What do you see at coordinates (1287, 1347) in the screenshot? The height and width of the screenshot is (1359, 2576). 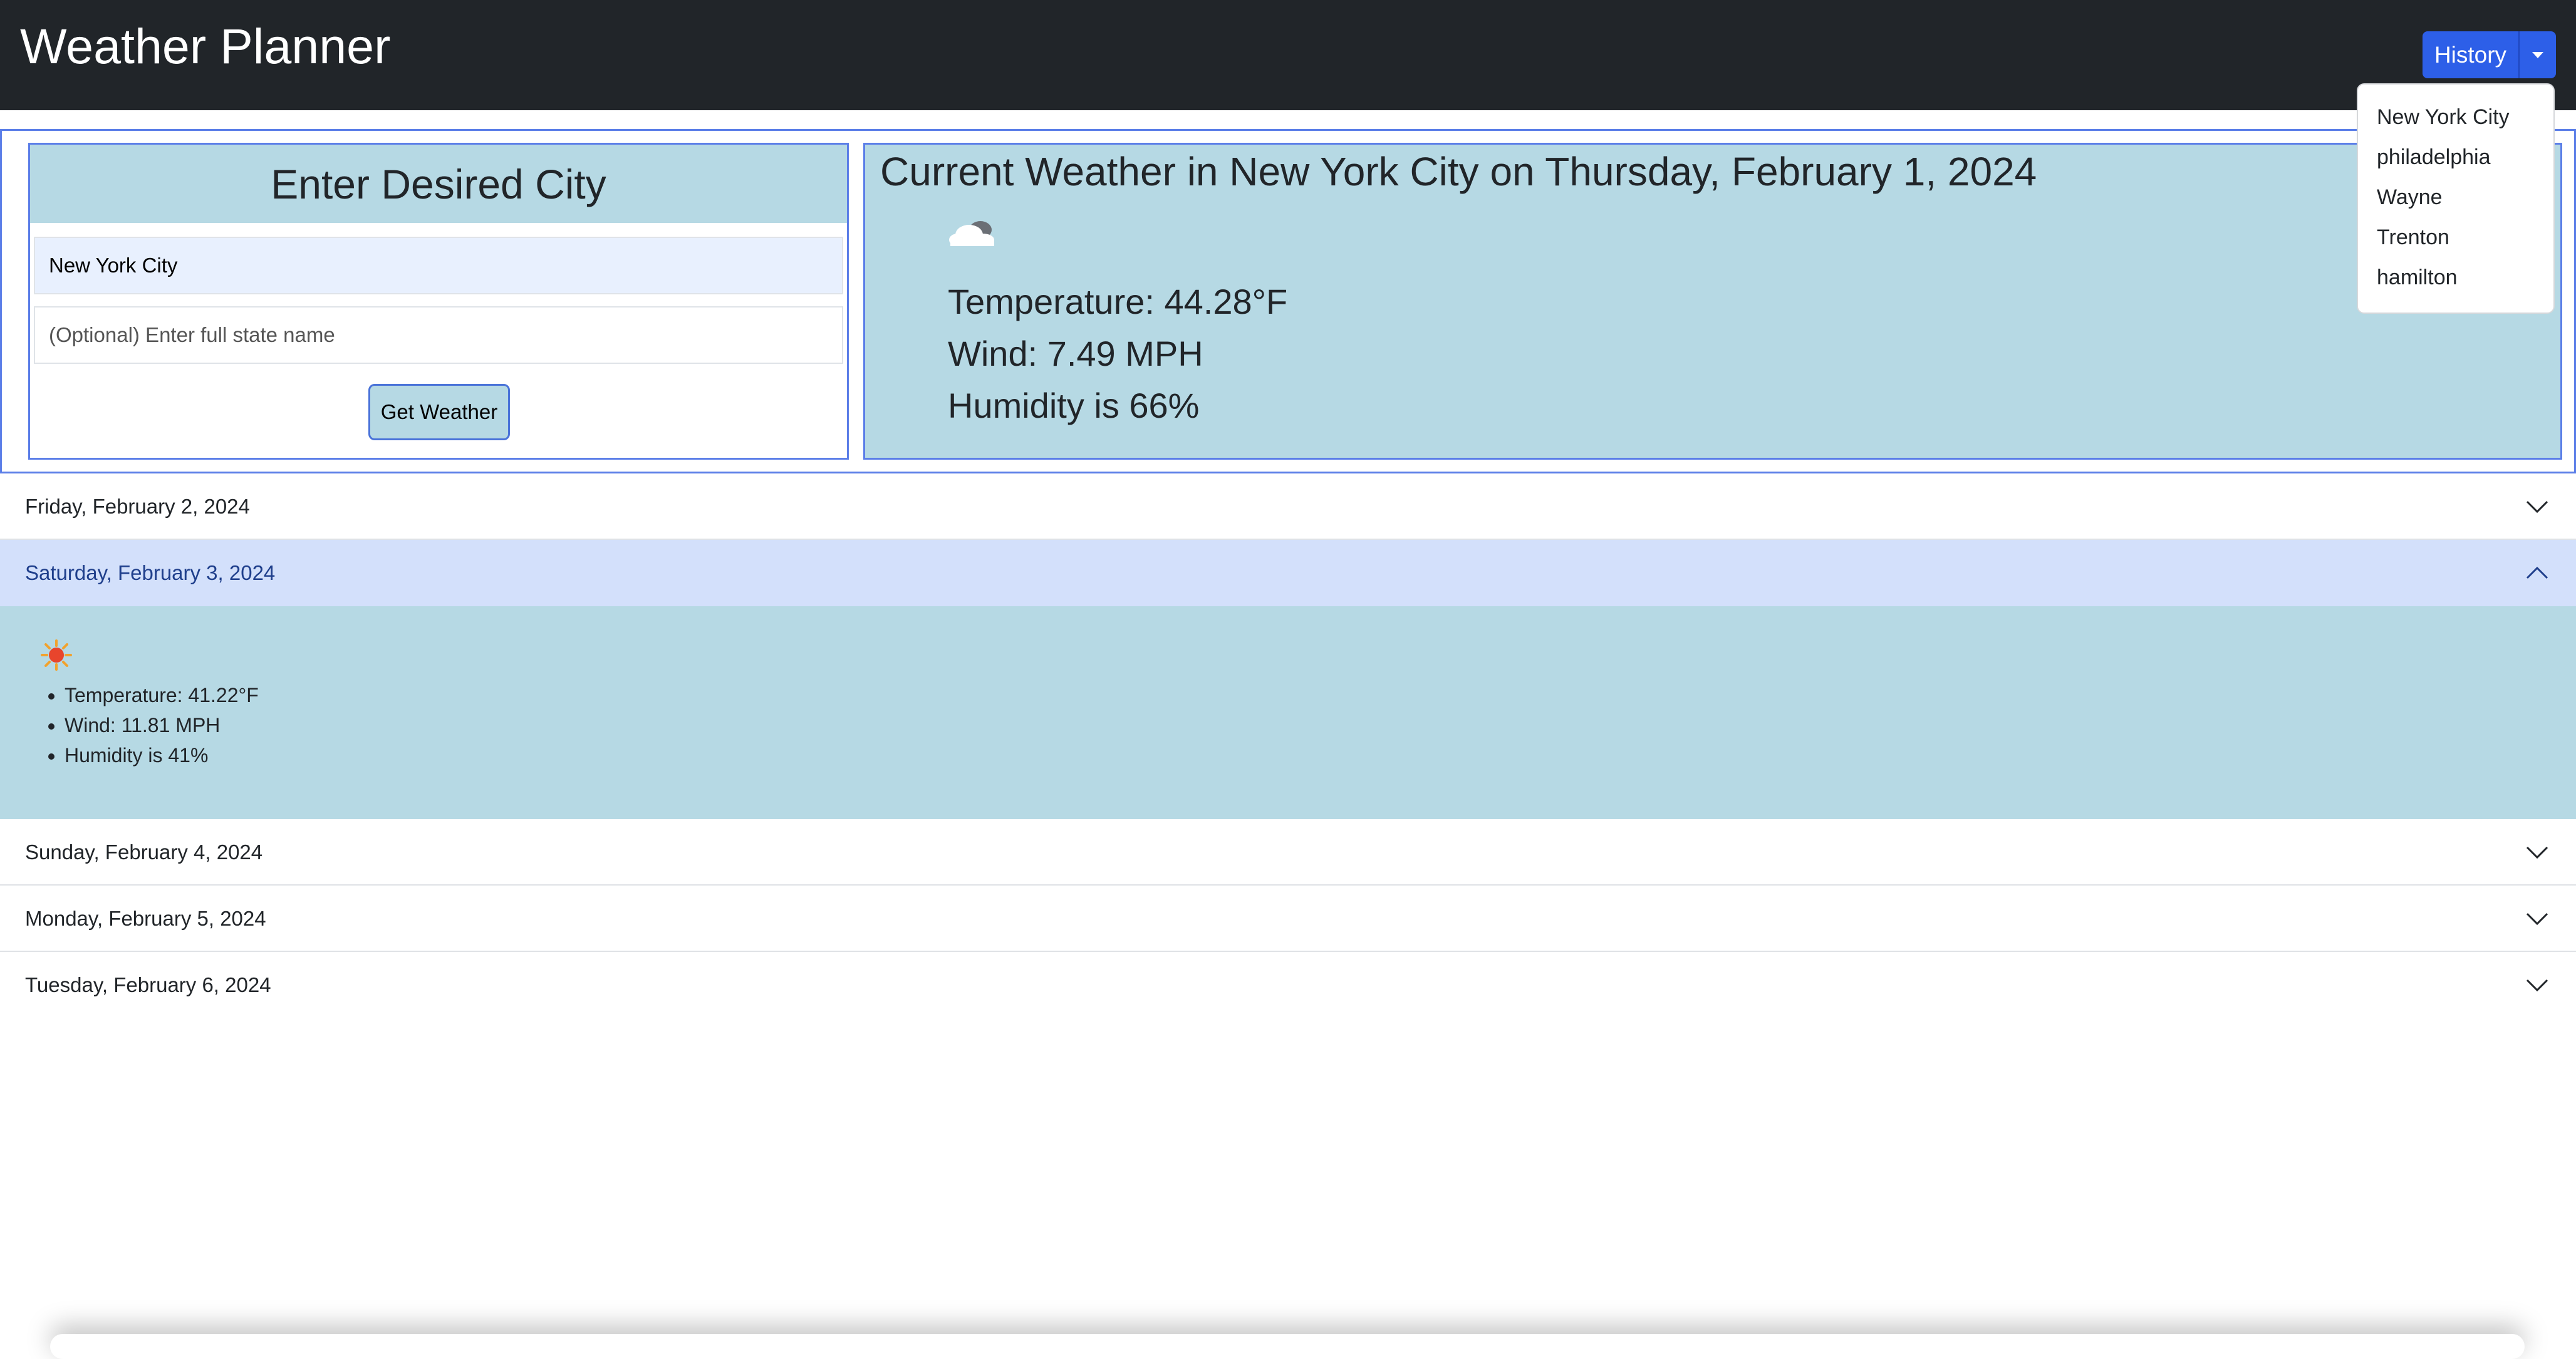 I see `bottom-shadow` at bounding box center [1287, 1347].